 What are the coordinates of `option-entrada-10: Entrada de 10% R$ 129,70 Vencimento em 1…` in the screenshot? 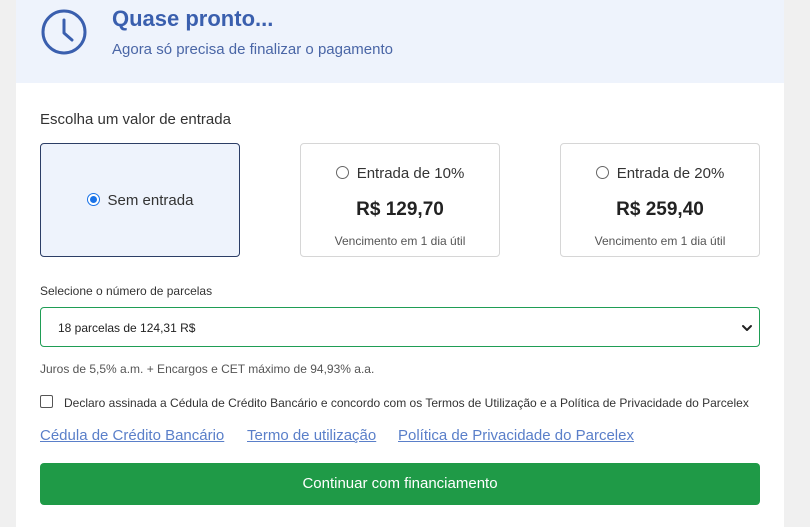 It's located at (400, 200).